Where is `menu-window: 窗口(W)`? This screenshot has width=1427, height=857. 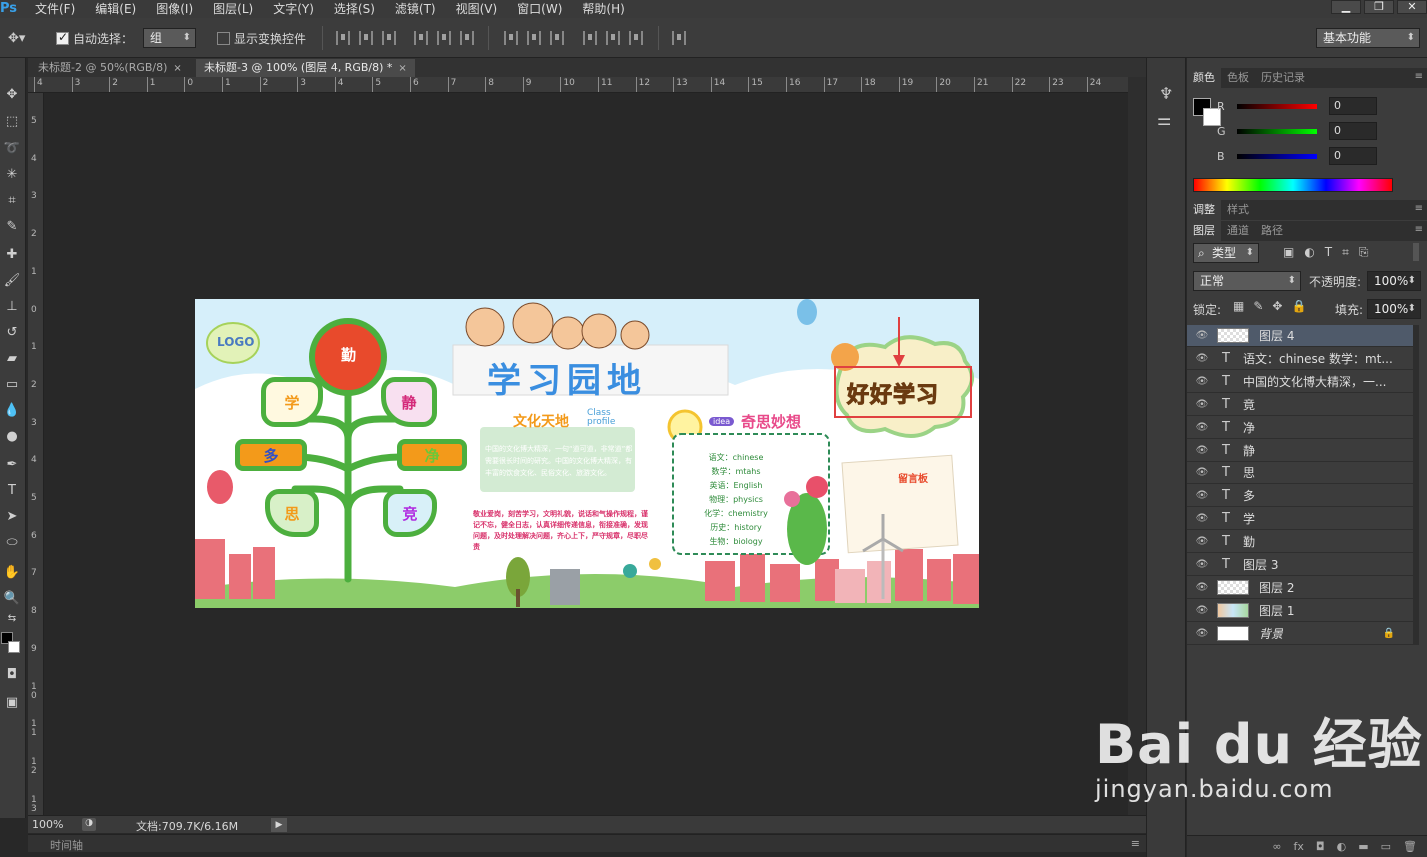
menu-window: 窗口(W) is located at coordinates (536, 9).